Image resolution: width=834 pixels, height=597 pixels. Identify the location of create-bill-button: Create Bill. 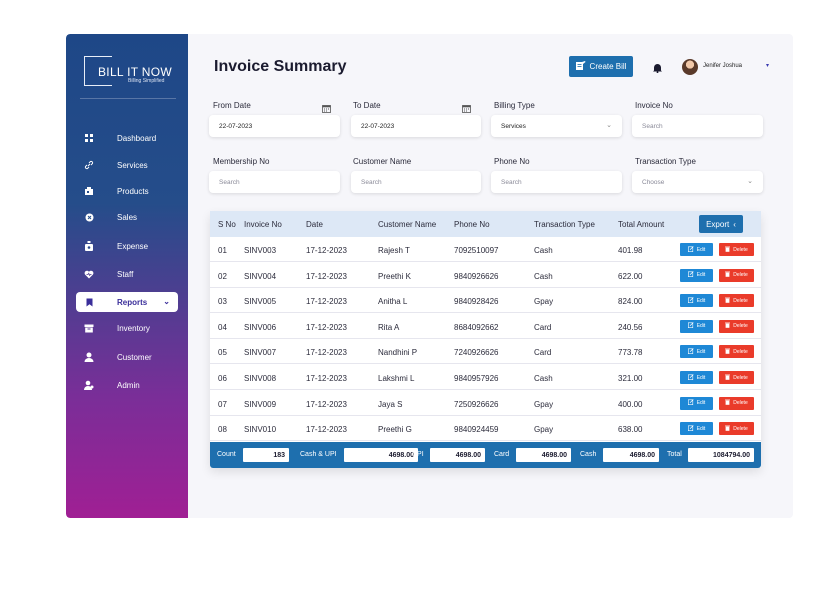
(601, 66).